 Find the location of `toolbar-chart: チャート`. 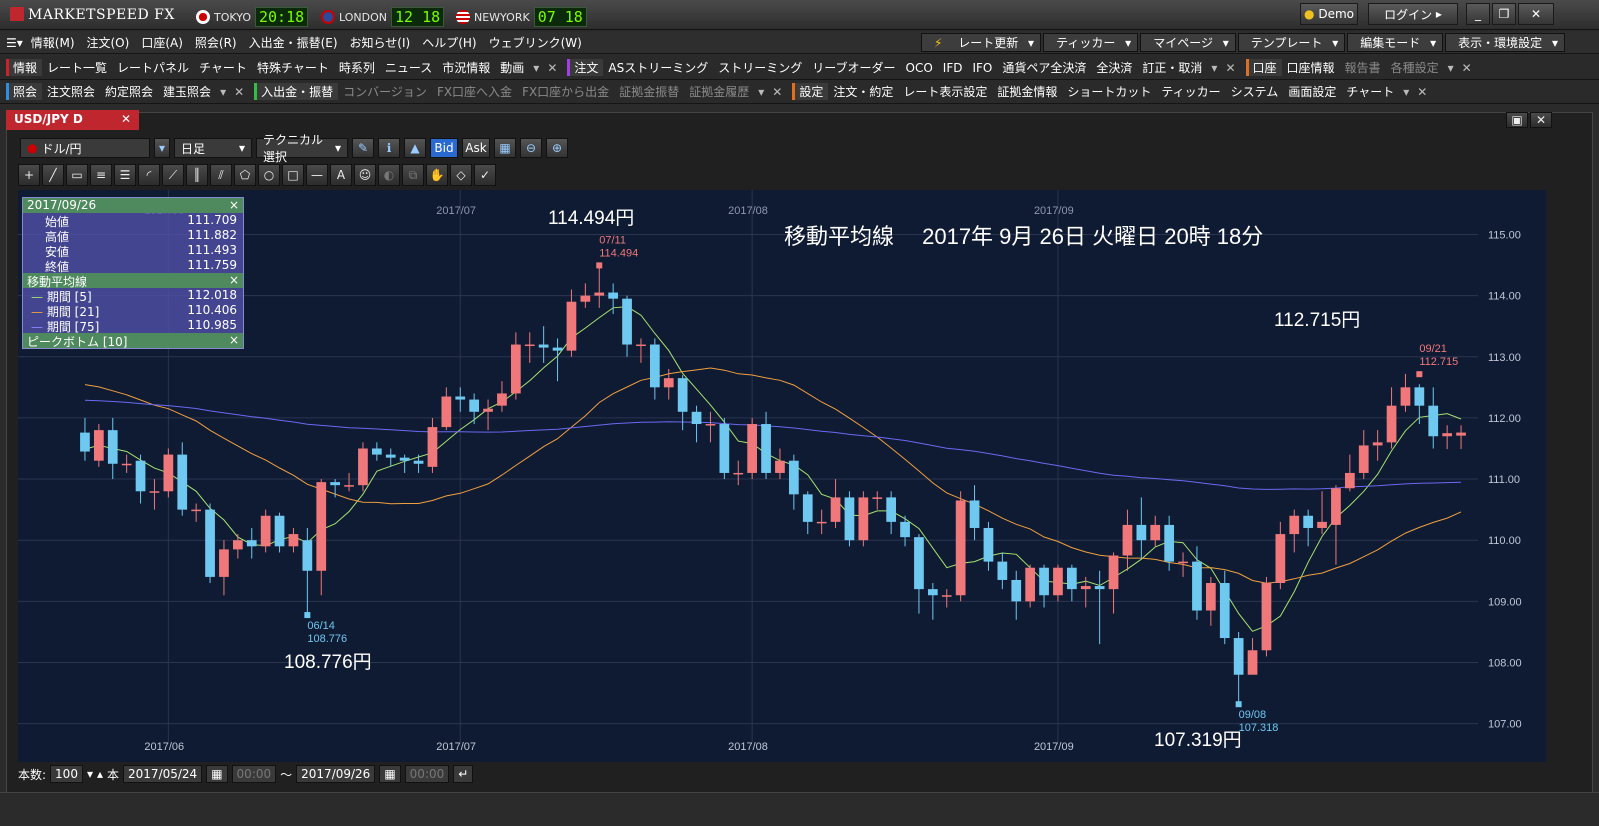

toolbar-chart: チャート is located at coordinates (223, 67).